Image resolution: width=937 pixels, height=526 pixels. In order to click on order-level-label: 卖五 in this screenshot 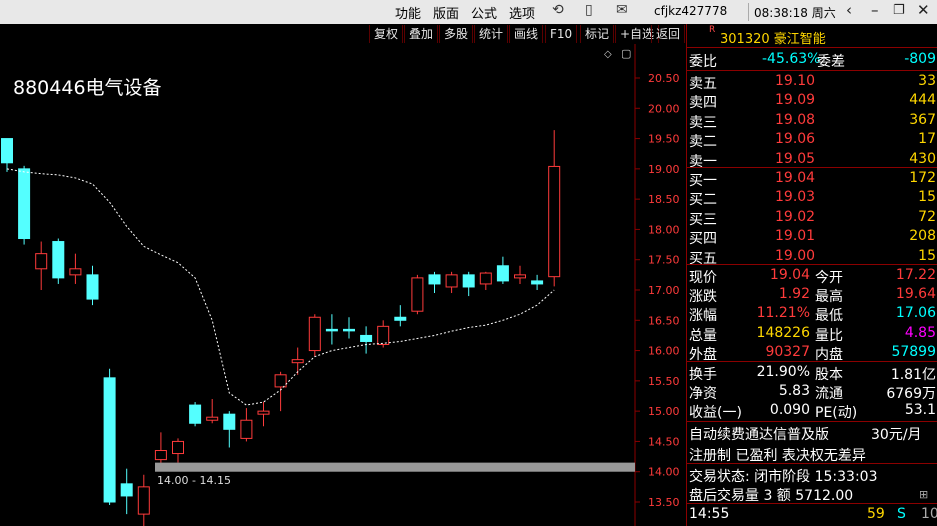, I will do `click(703, 84)`.